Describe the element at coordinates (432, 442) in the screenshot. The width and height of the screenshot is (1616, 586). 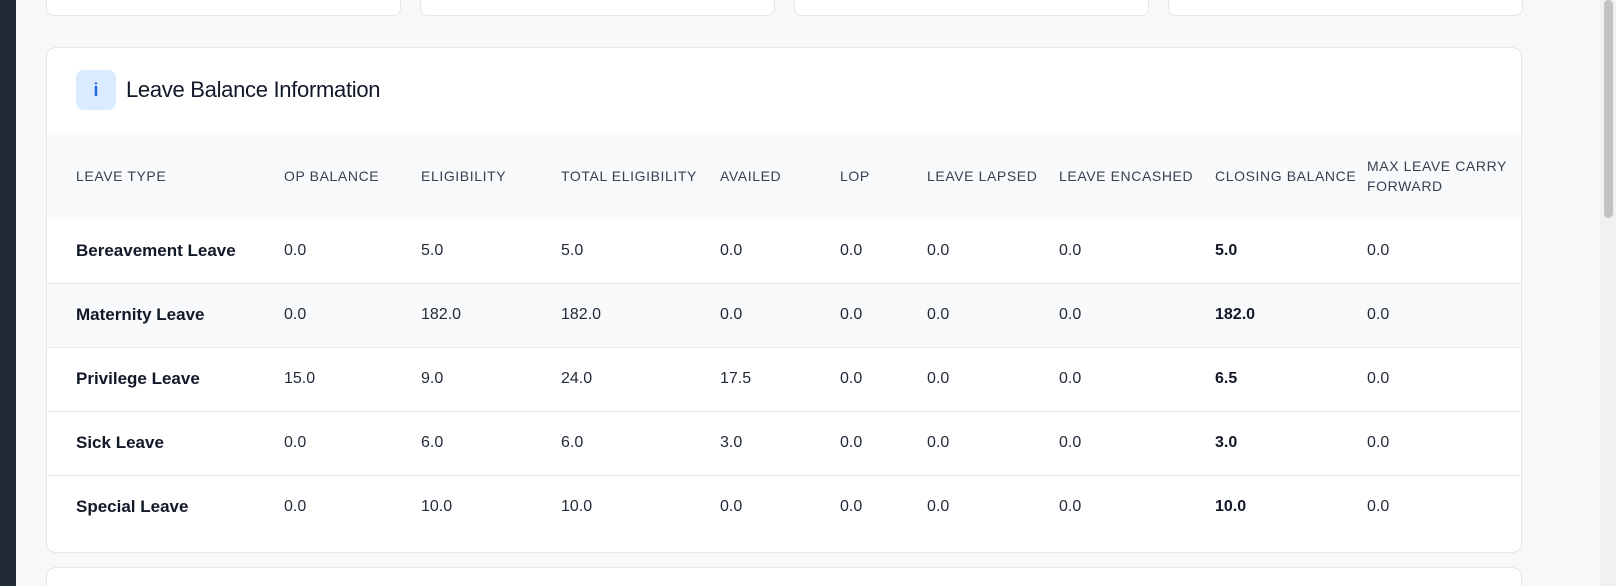
I see `eligibility-cell: 6.0` at that location.